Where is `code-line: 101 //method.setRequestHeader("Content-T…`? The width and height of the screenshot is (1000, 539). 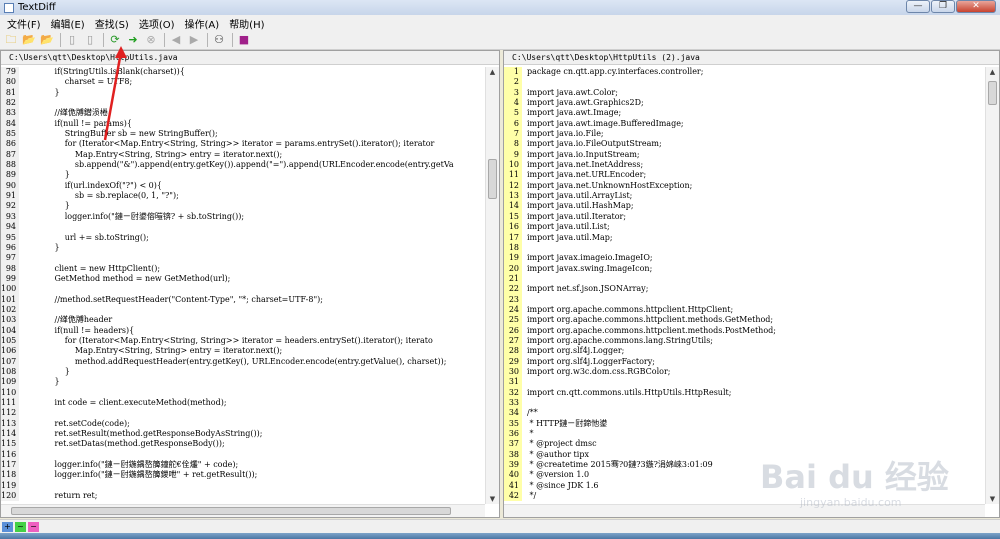 code-line: 101 //method.setRequestHeader("Content-T… is located at coordinates (243, 299).